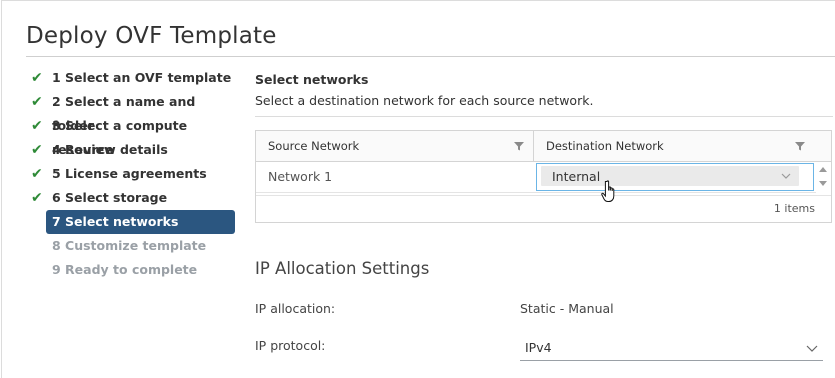 The height and width of the screenshot is (378, 835). I want to click on ip-allocation-label: IP allocation:, so click(295, 308).